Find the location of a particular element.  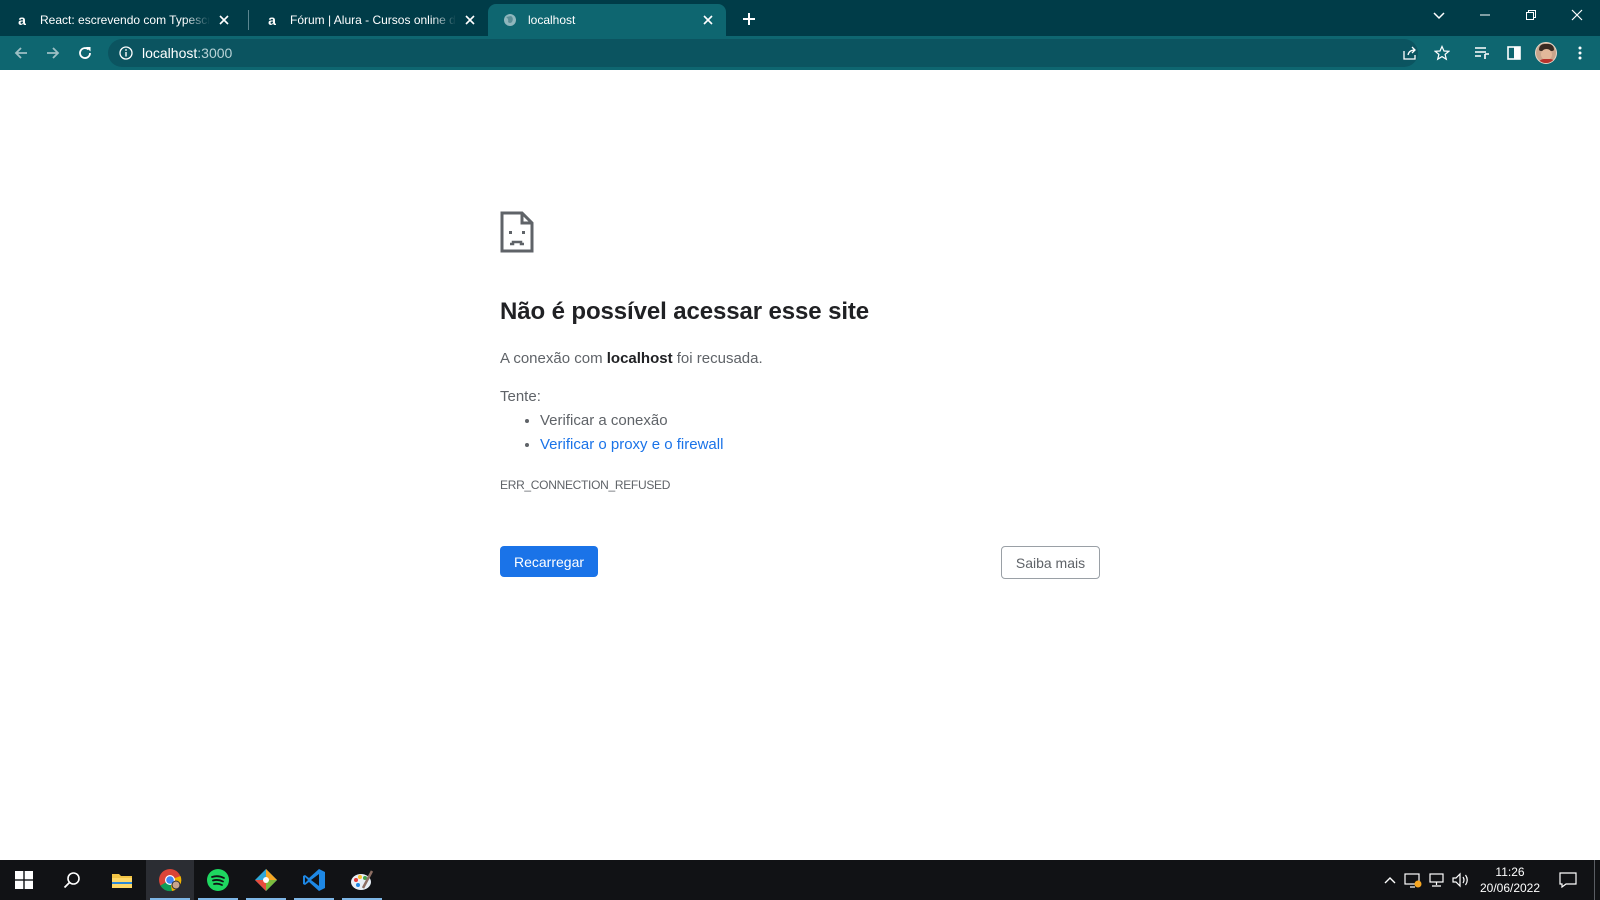

kebab-menu-icon is located at coordinates (1580, 53).